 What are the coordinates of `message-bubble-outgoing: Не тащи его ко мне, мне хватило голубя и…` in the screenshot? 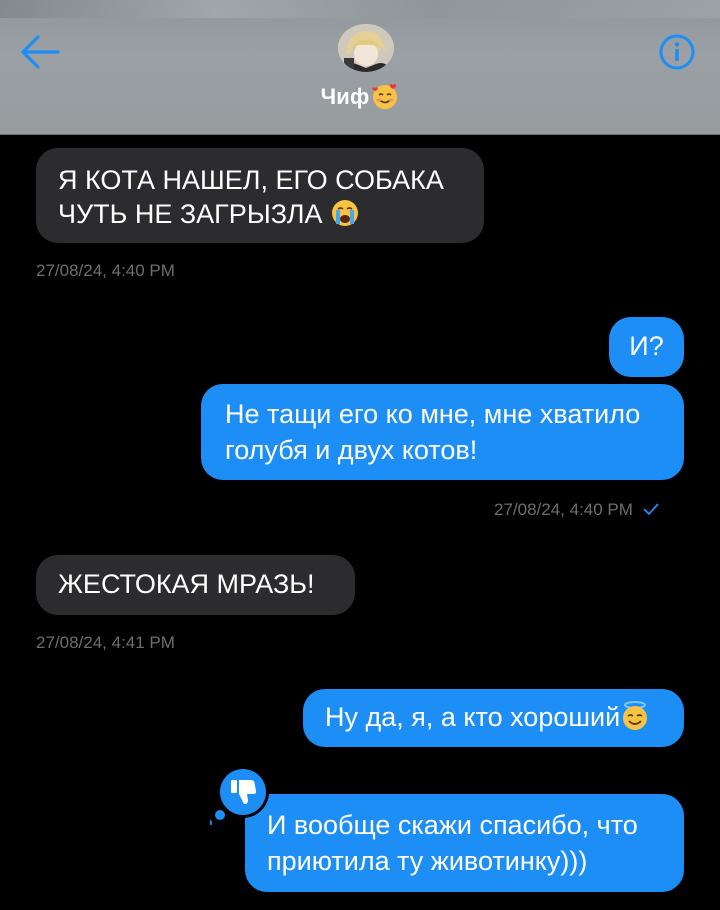 It's located at (442, 432).